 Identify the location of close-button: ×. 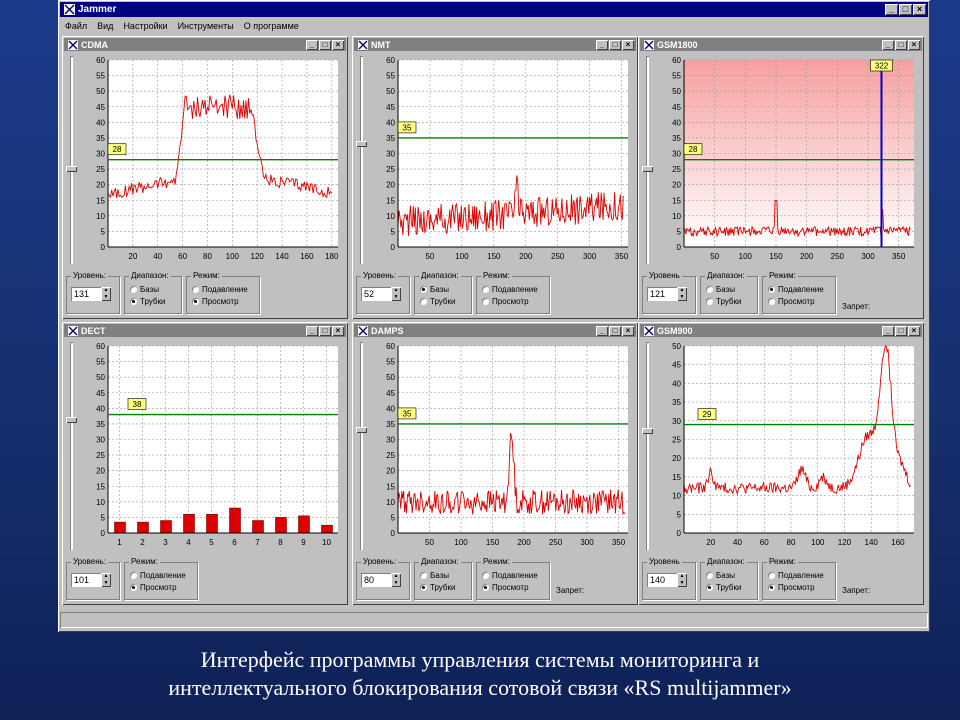
(919, 9).